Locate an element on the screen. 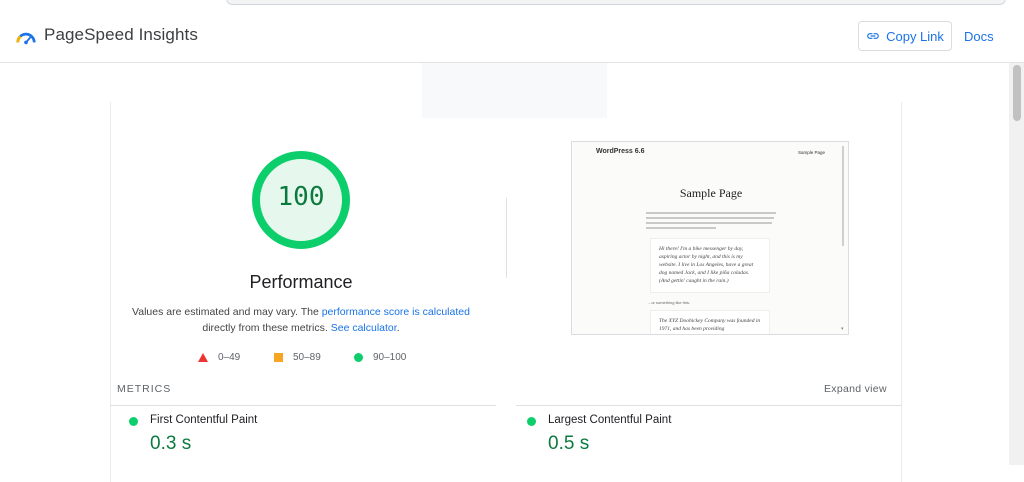 The image size is (1024, 482). legend-pass-range: 90–100 is located at coordinates (390, 357).